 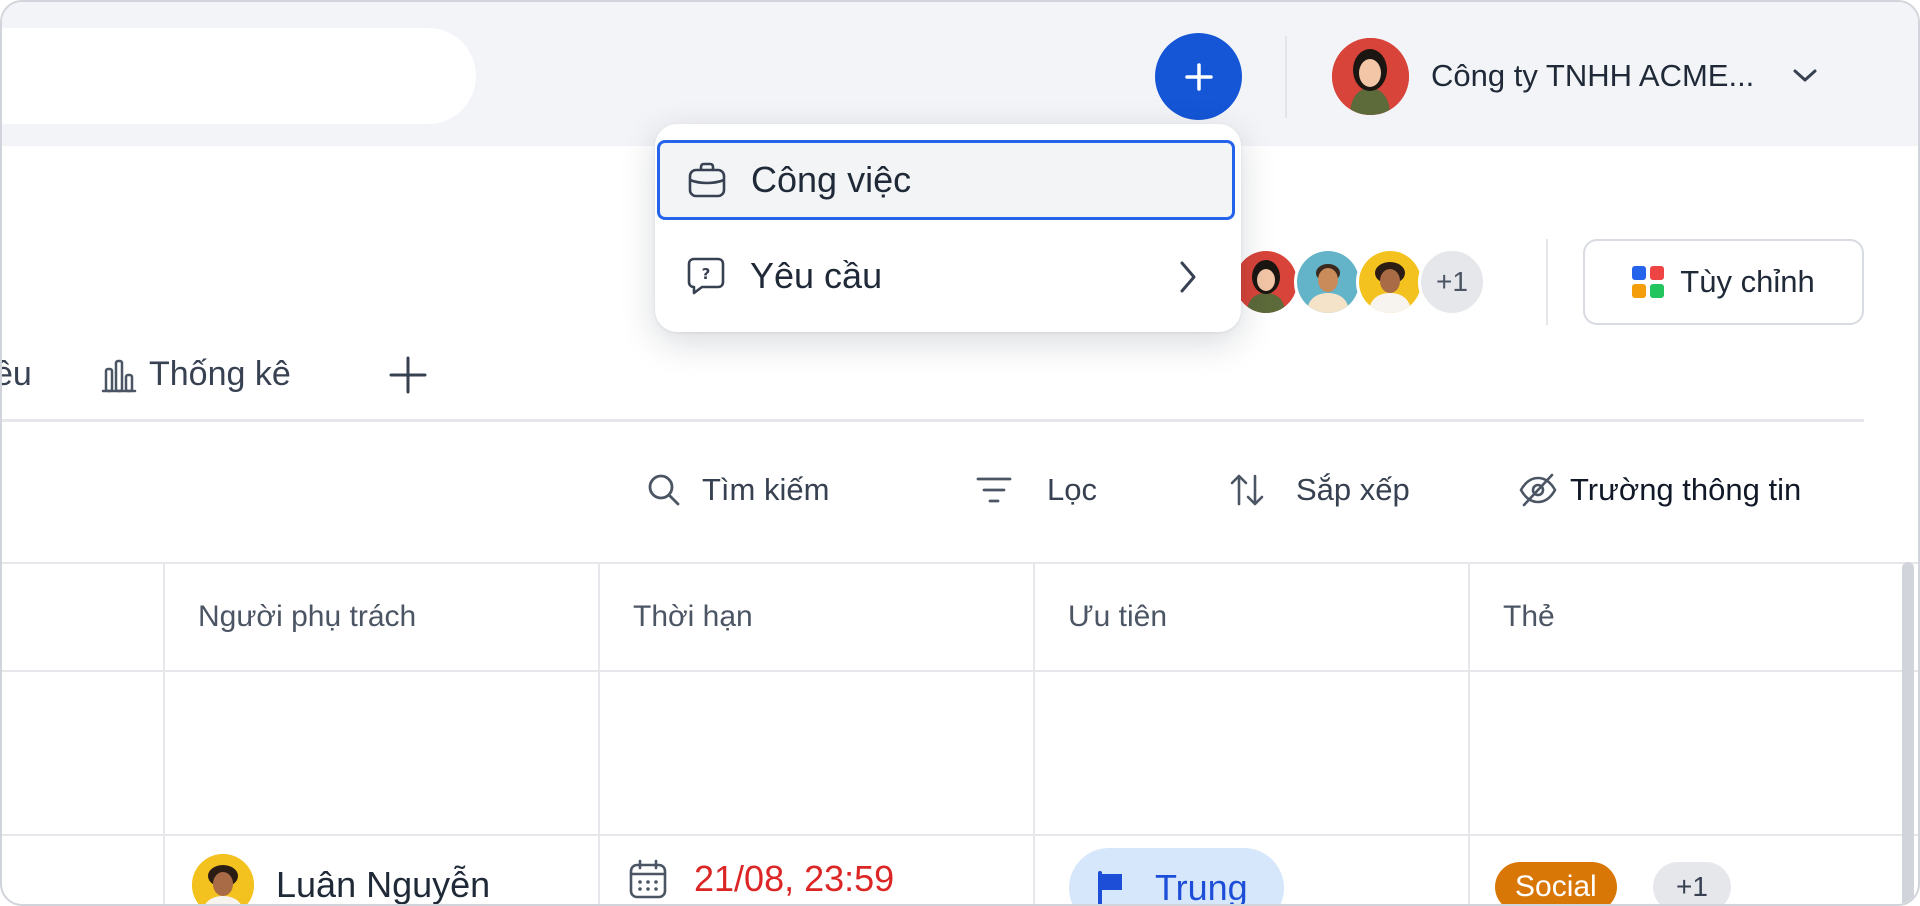 I want to click on apps-grid-icon, so click(x=1648, y=282).